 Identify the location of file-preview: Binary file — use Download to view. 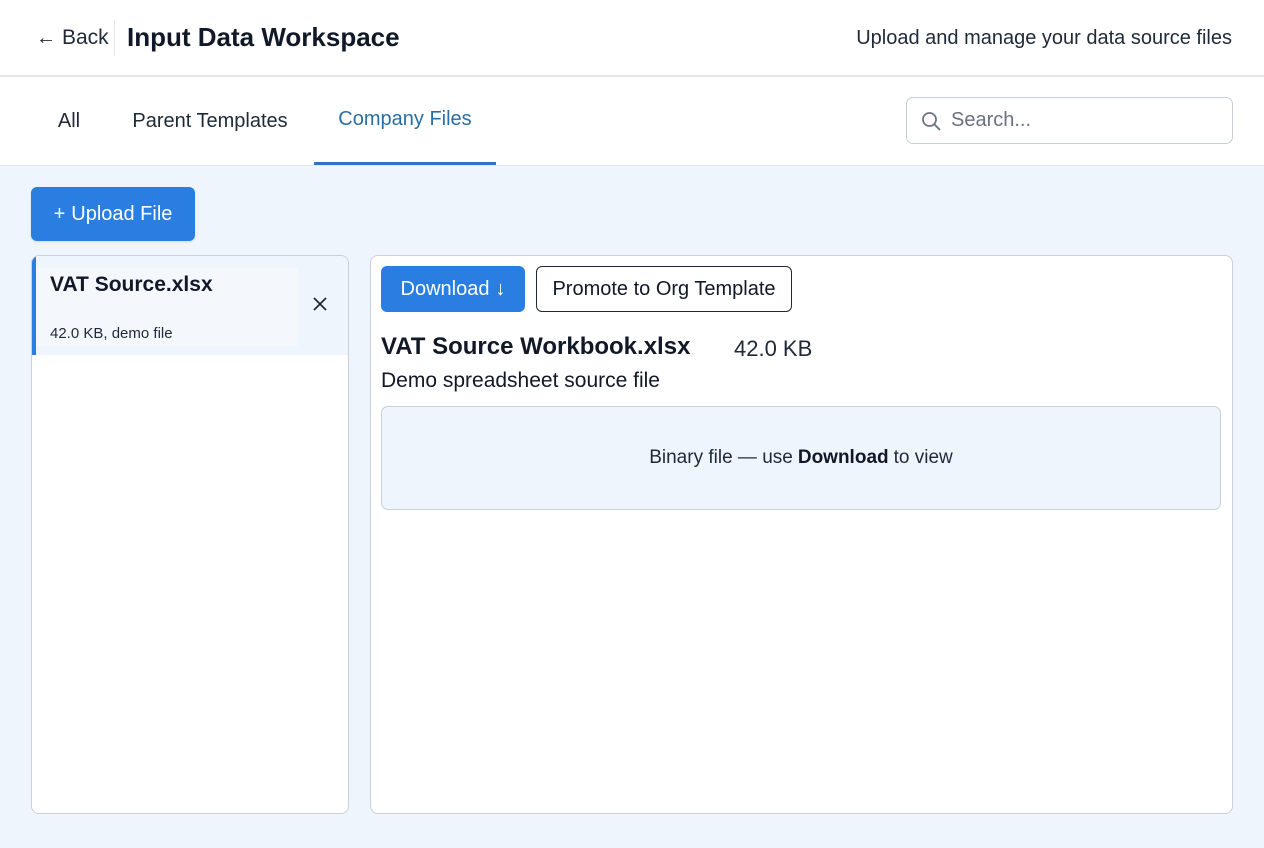
(801, 458).